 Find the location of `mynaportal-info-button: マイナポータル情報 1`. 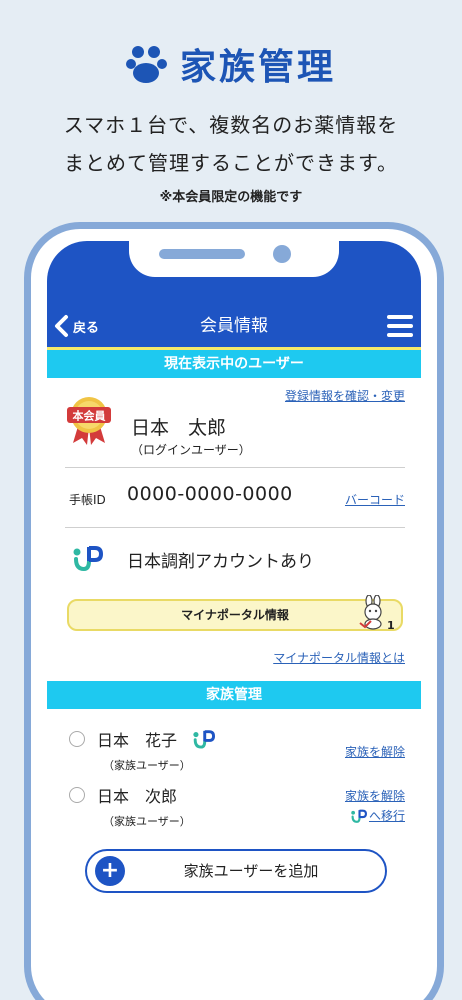

mynaportal-info-button: マイナポータル情報 1 is located at coordinates (235, 613).